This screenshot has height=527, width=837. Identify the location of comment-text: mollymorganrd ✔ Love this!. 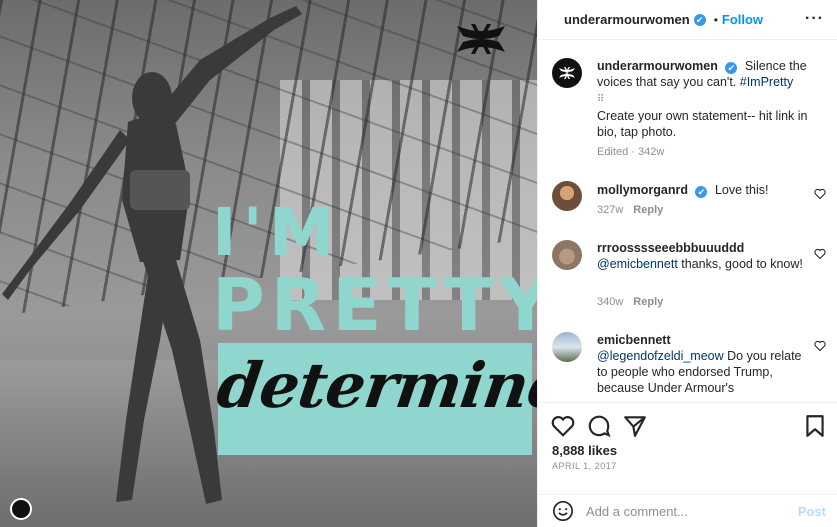
(705, 190).